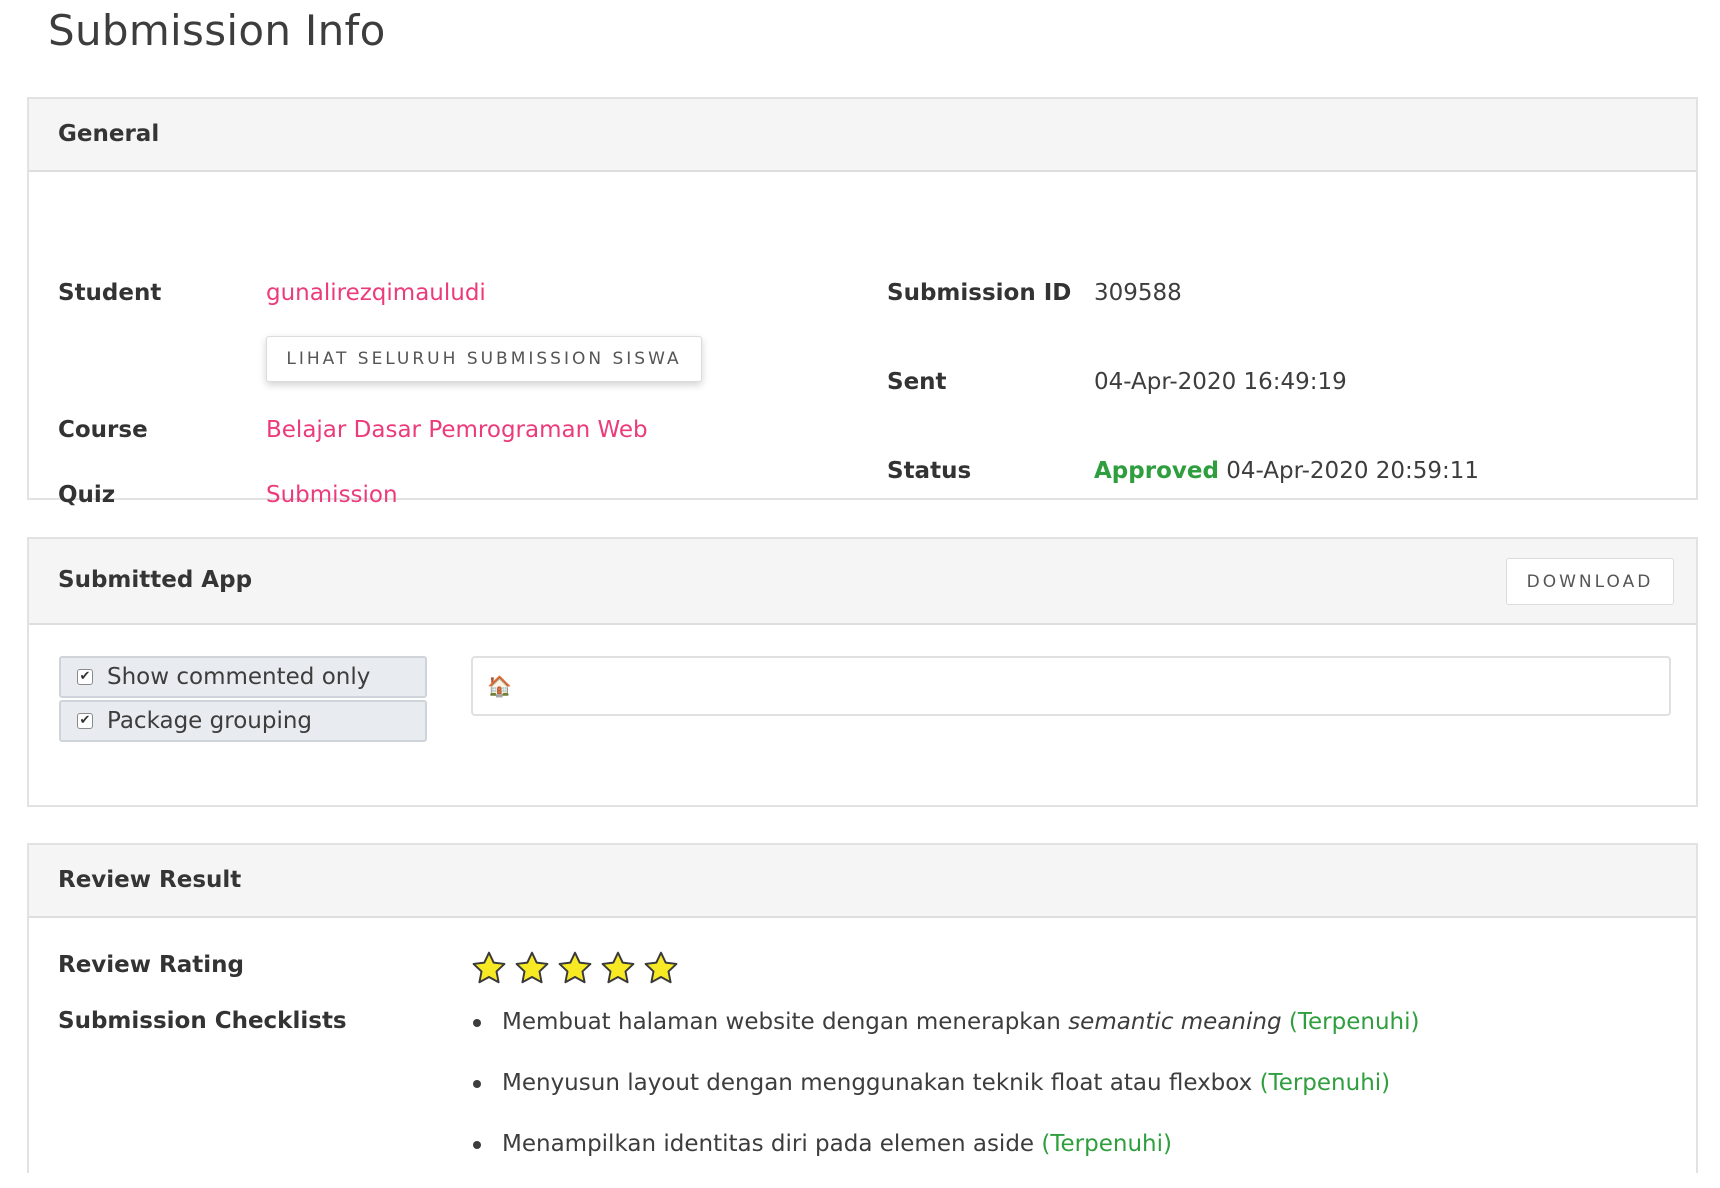 This screenshot has height=1188, width=1720. Describe the element at coordinates (87, 495) in the screenshot. I see `quiz-label: Quiz` at that location.